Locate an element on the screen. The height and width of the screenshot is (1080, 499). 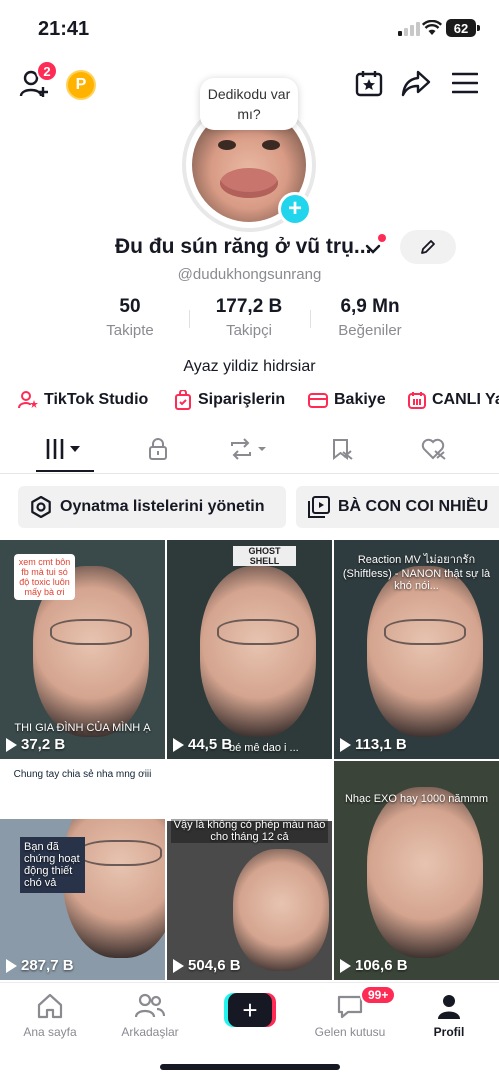
calendar-button is located at coordinates (369, 83).